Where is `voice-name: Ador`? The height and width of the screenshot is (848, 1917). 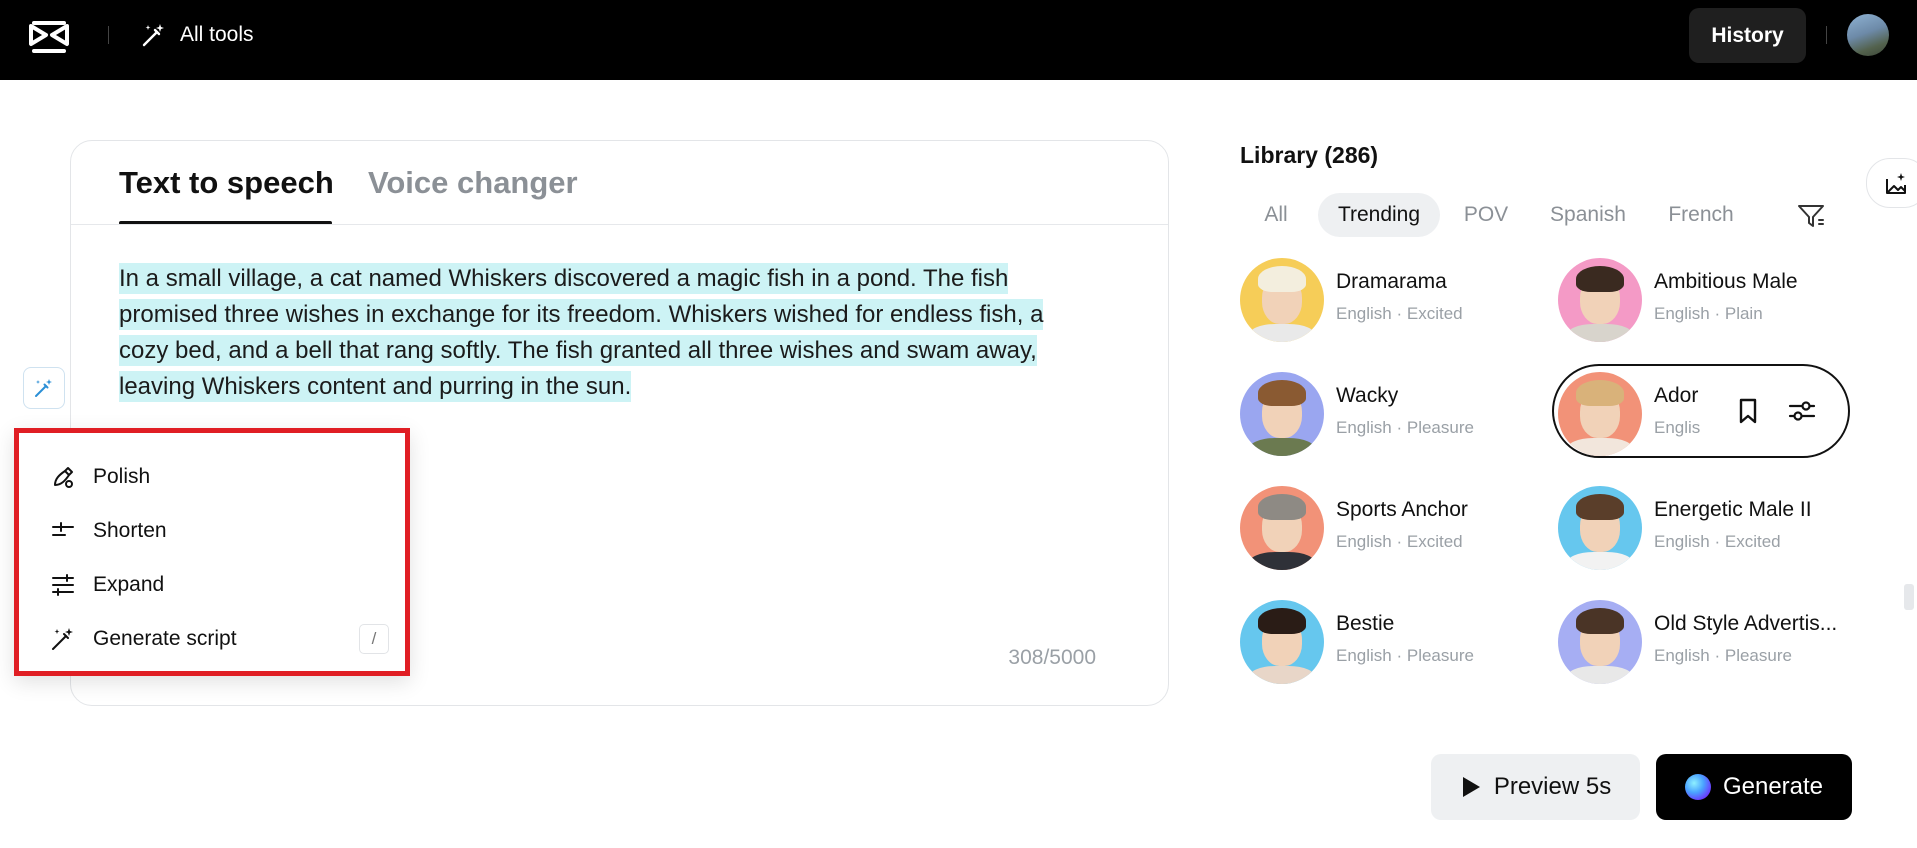
voice-name: Ador is located at coordinates (1676, 395).